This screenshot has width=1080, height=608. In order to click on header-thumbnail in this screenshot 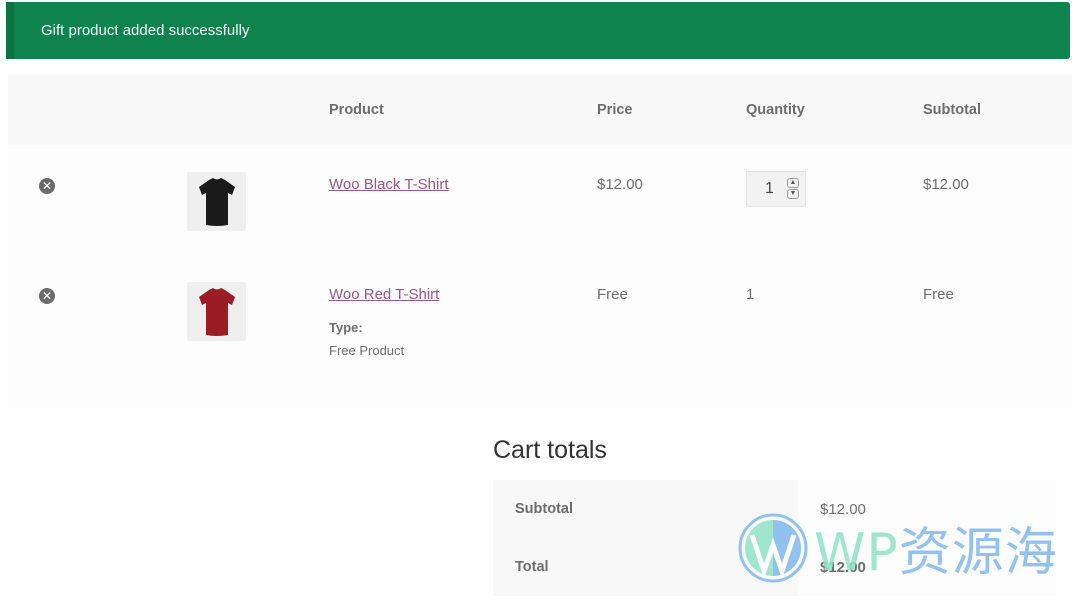, I will do `click(258, 109)`.